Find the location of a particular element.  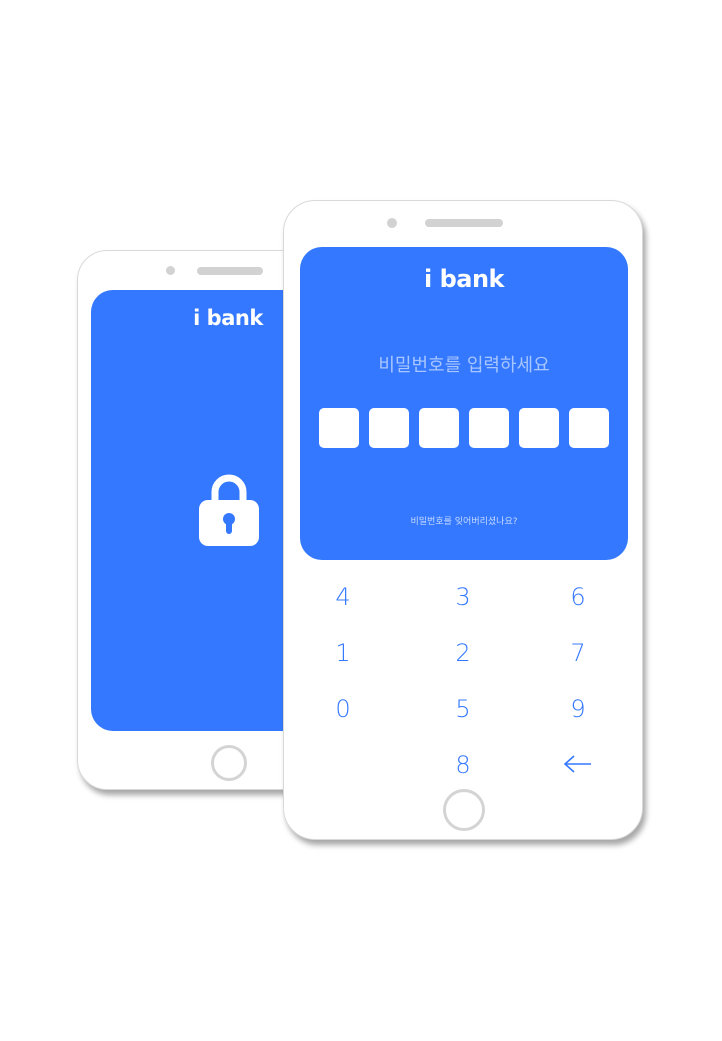

keypad-key-0: 0 is located at coordinates (343, 709).